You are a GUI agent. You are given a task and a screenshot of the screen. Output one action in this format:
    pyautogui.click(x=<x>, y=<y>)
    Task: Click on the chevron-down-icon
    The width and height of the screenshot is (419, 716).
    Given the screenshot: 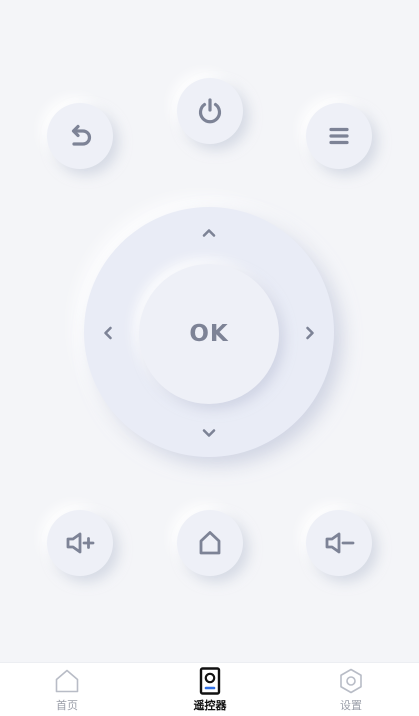 What is the action you would take?
    pyautogui.click(x=209, y=433)
    